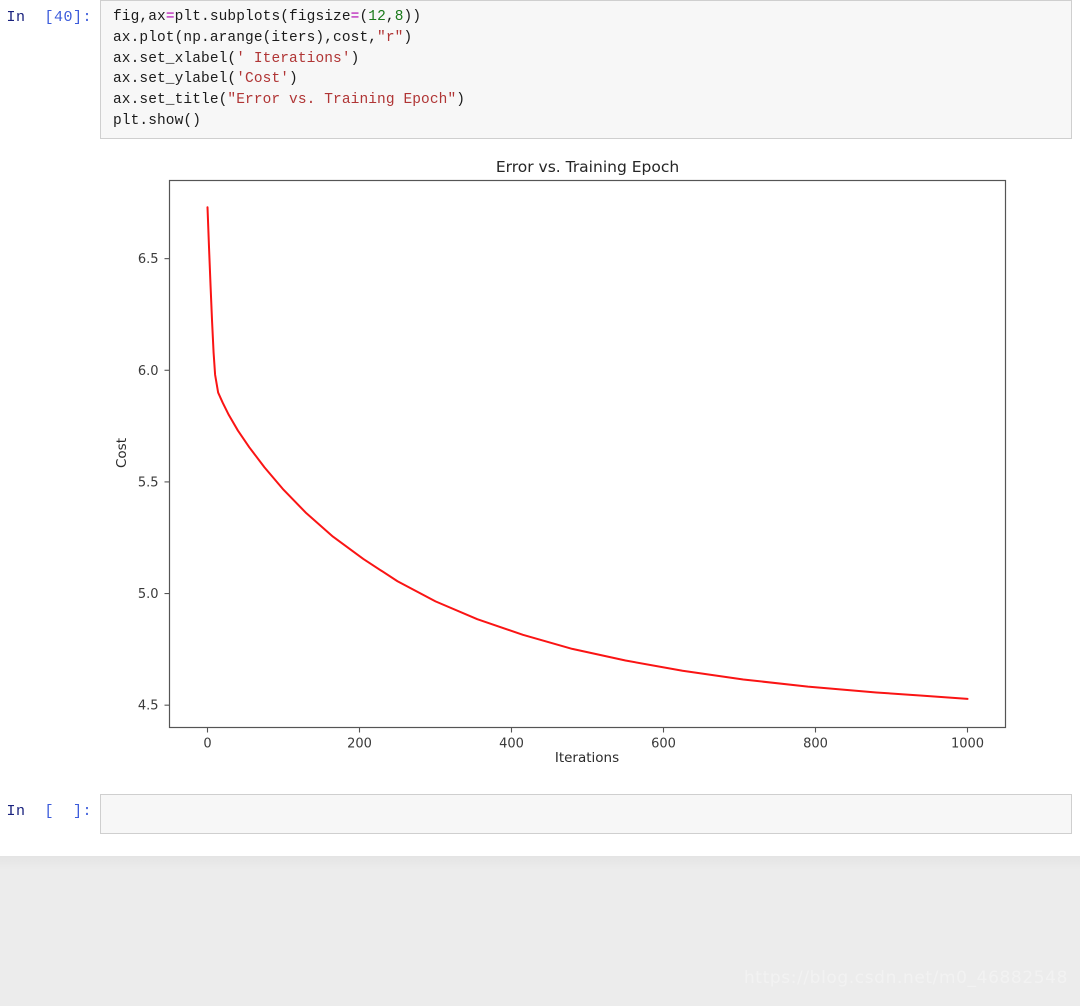 The width and height of the screenshot is (1080, 1006). Describe the element at coordinates (364, 17) in the screenshot. I see `code-token: (` at that location.